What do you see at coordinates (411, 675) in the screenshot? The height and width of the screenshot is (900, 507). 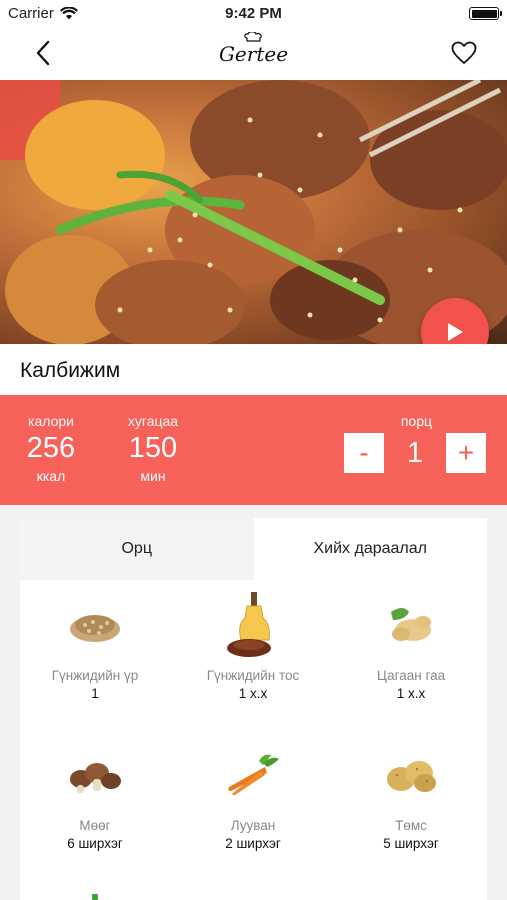 I see `ingredient-name: Цагаан гаа` at bounding box center [411, 675].